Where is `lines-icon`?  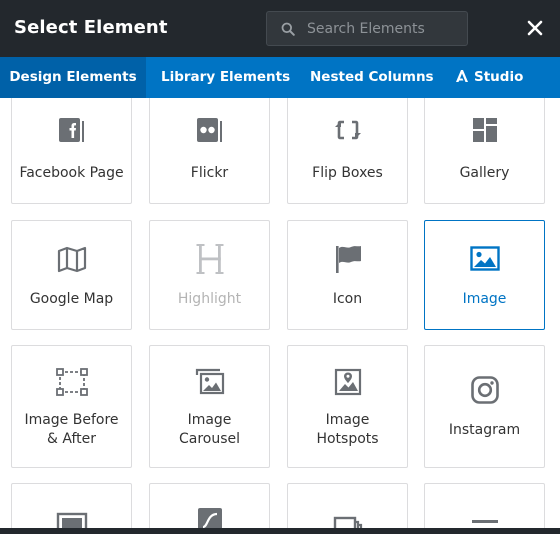 lines-icon is located at coordinates (484, 521).